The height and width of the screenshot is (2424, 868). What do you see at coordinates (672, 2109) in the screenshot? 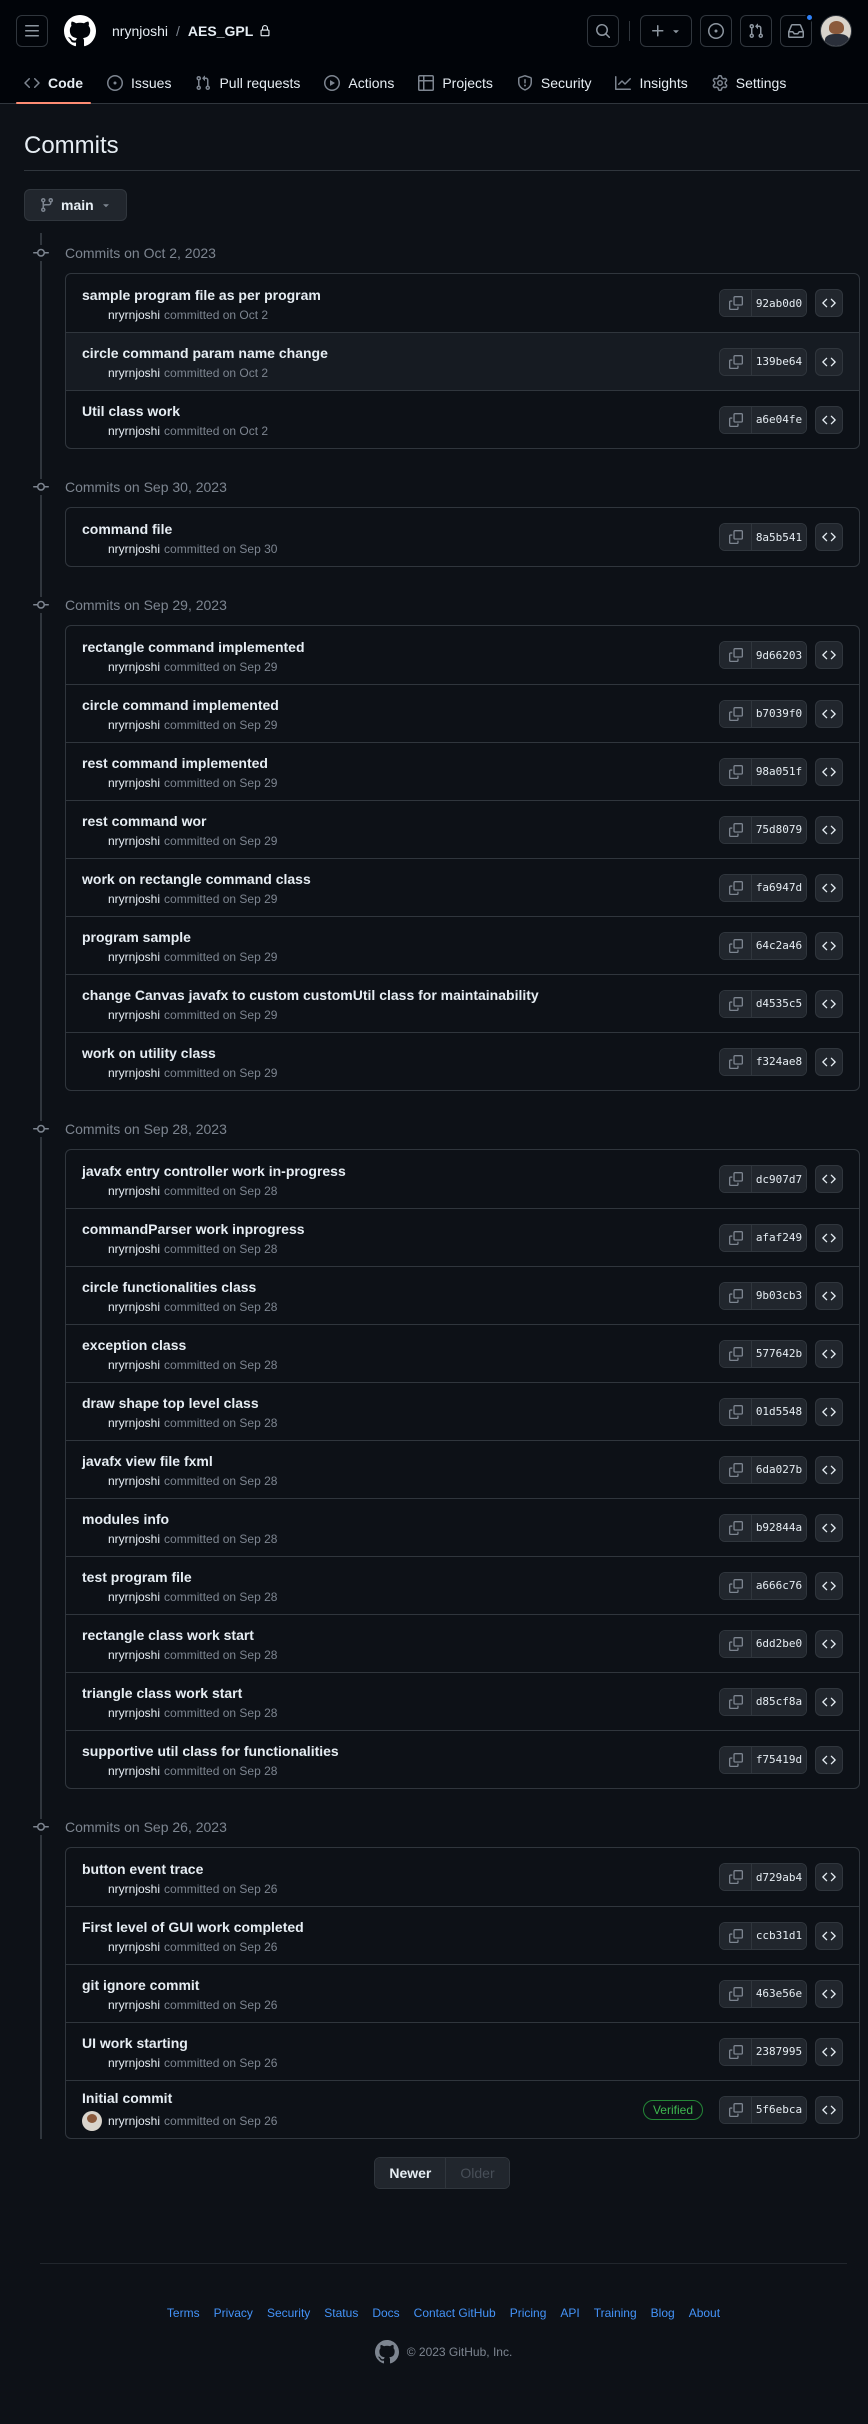
I see `verified-badge: Verified` at bounding box center [672, 2109].